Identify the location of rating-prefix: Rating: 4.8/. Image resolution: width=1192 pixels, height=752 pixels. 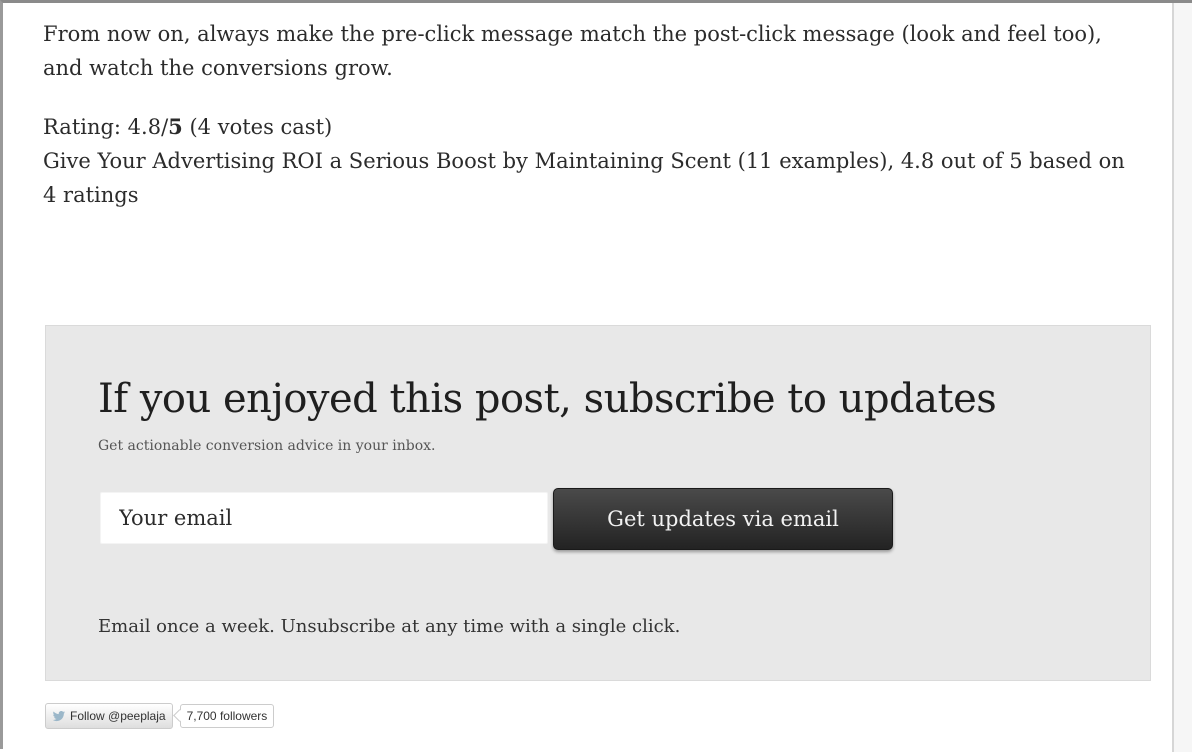
(106, 127).